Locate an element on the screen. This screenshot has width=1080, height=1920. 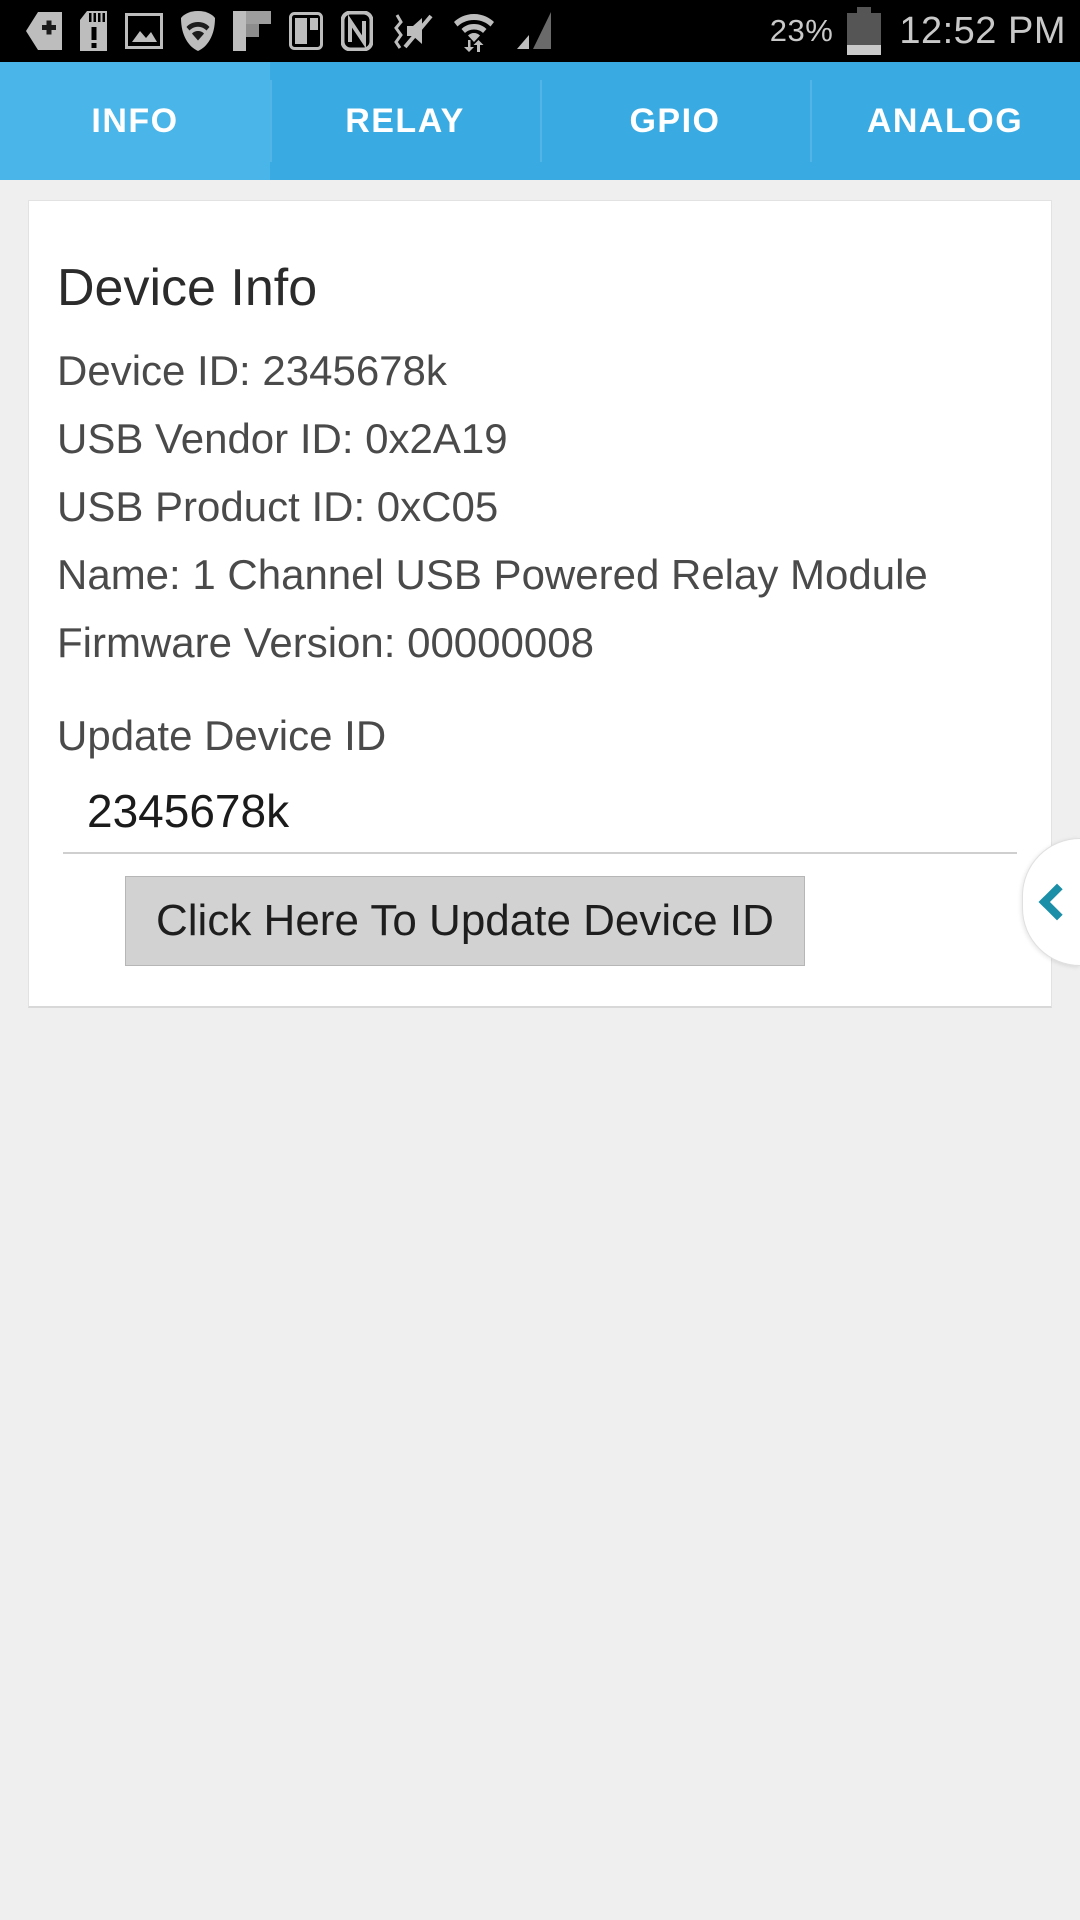
update-device-id-button: Click Here To Update Device ID is located at coordinates (465, 920).